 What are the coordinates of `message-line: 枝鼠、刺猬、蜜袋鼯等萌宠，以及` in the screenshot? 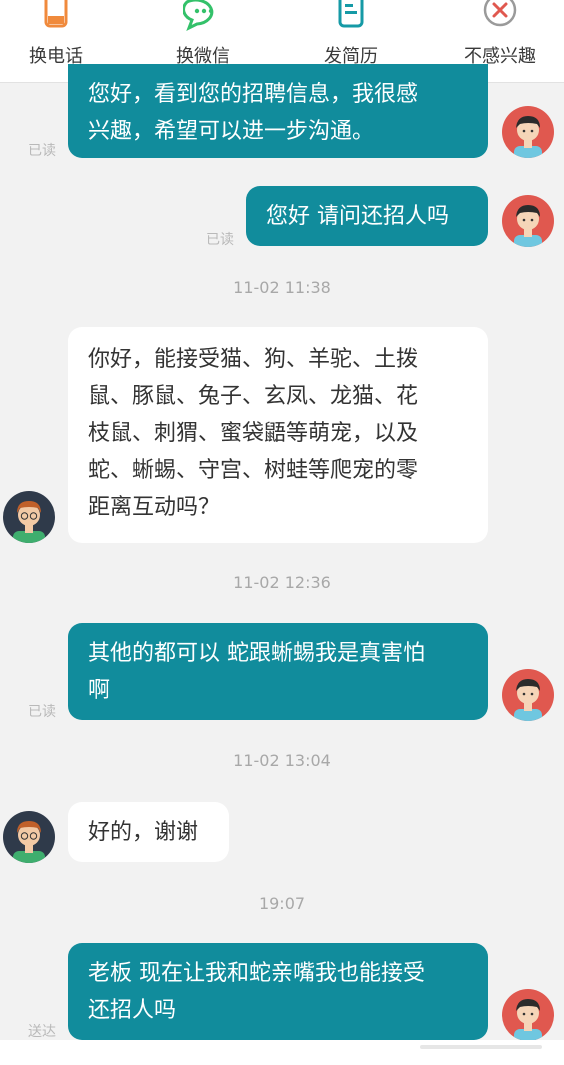 It's located at (253, 433).